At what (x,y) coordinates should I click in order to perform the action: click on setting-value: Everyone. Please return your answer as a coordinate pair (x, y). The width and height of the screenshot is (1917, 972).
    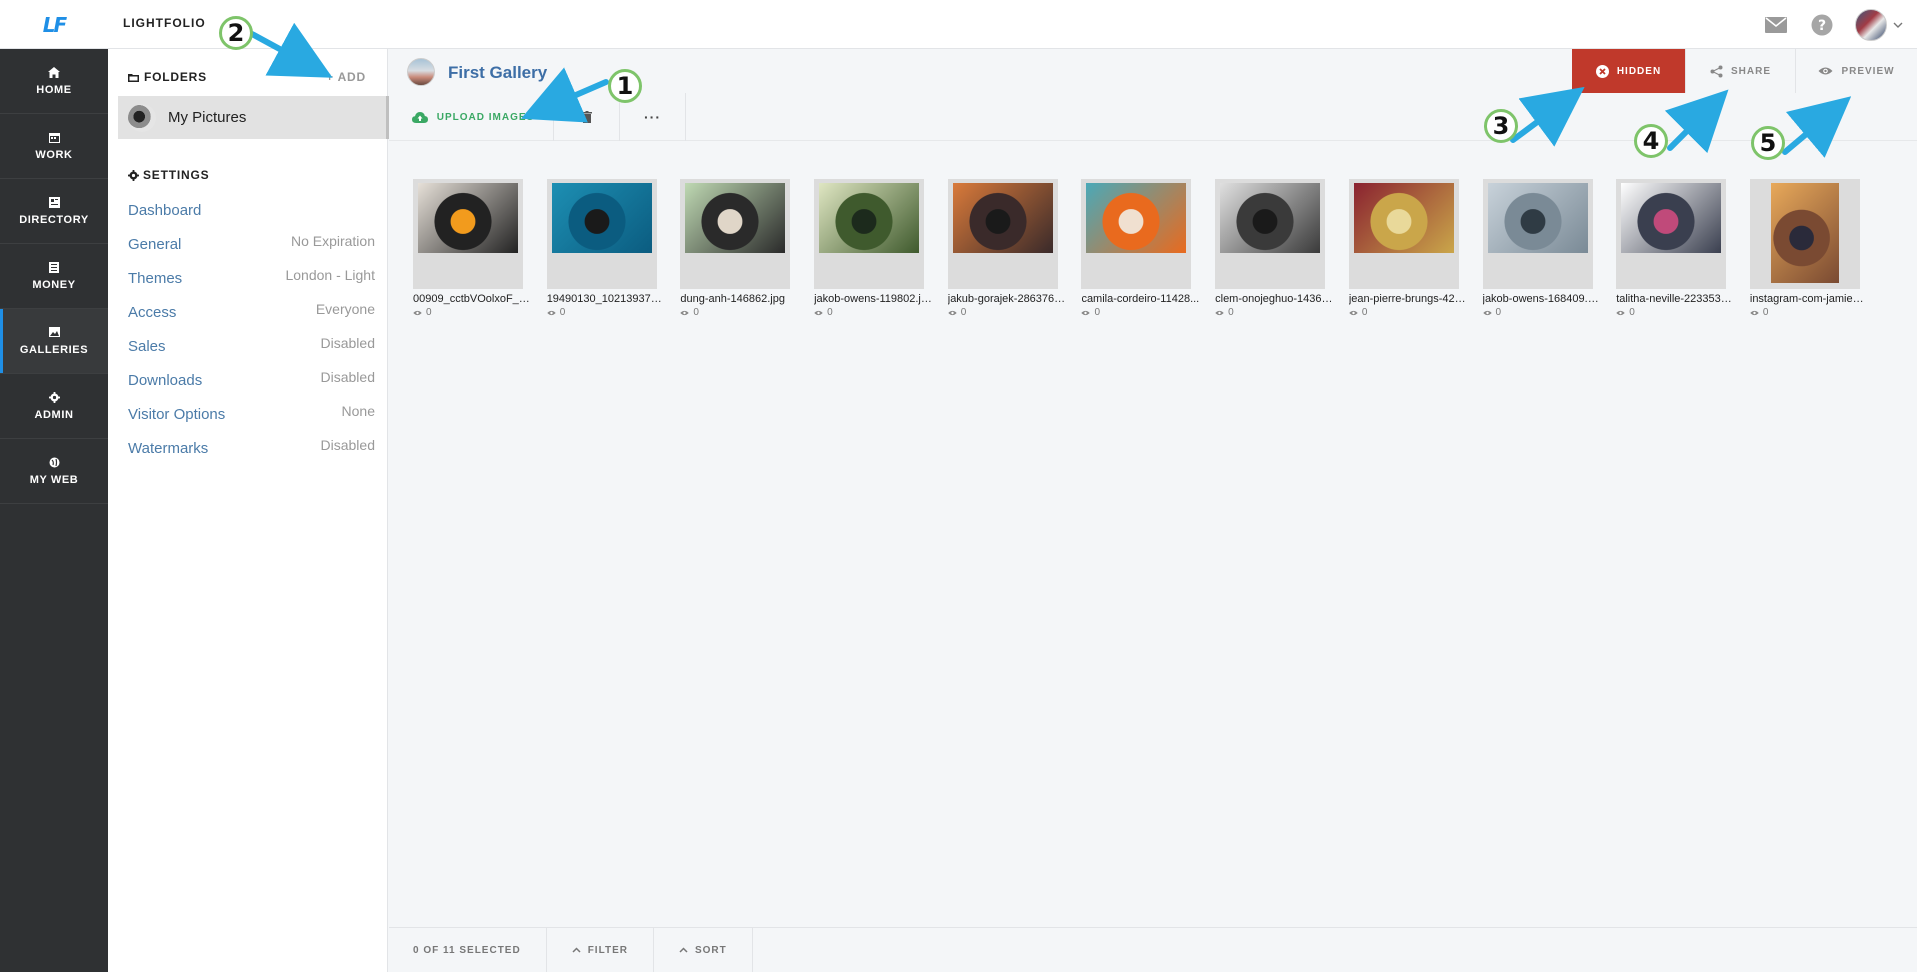
    Looking at the image, I should click on (345, 309).